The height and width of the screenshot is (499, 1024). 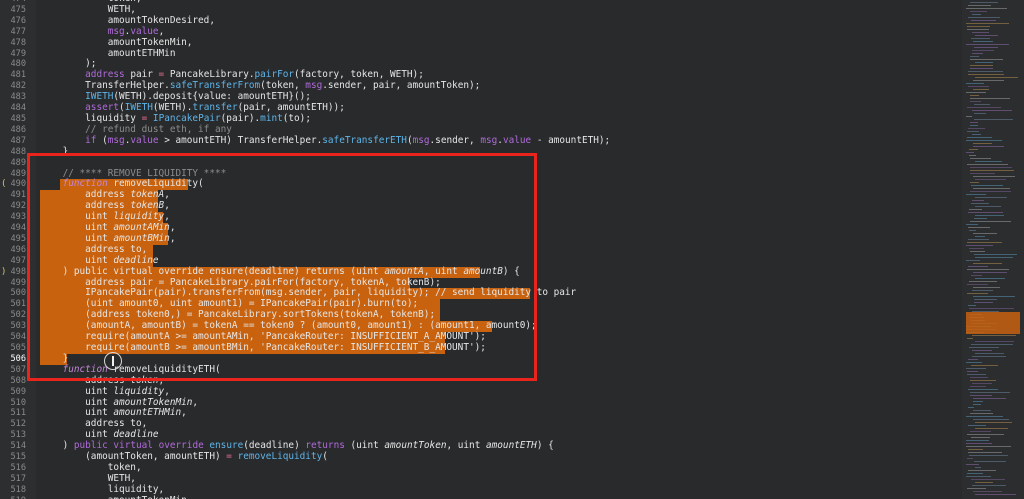 I want to click on line-number: 480, so click(x=18, y=64).